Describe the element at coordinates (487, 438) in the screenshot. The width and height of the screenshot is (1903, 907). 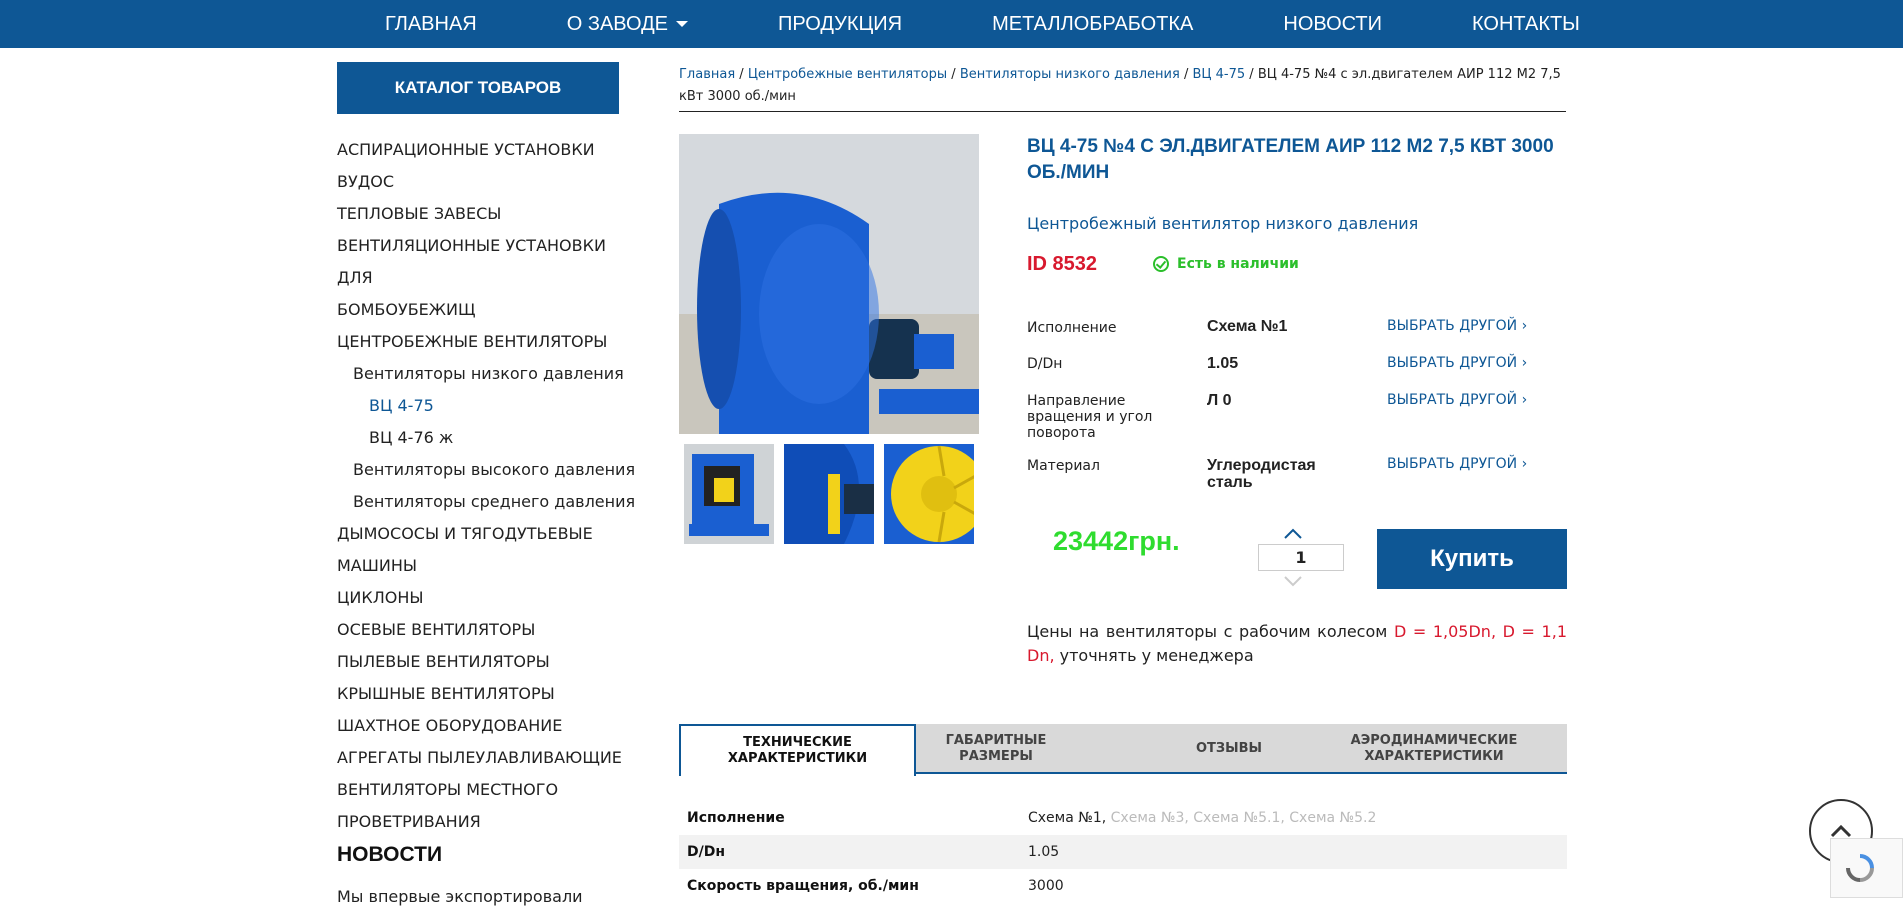
I see `sidebar-item: ВЦ 4-76 ж` at that location.